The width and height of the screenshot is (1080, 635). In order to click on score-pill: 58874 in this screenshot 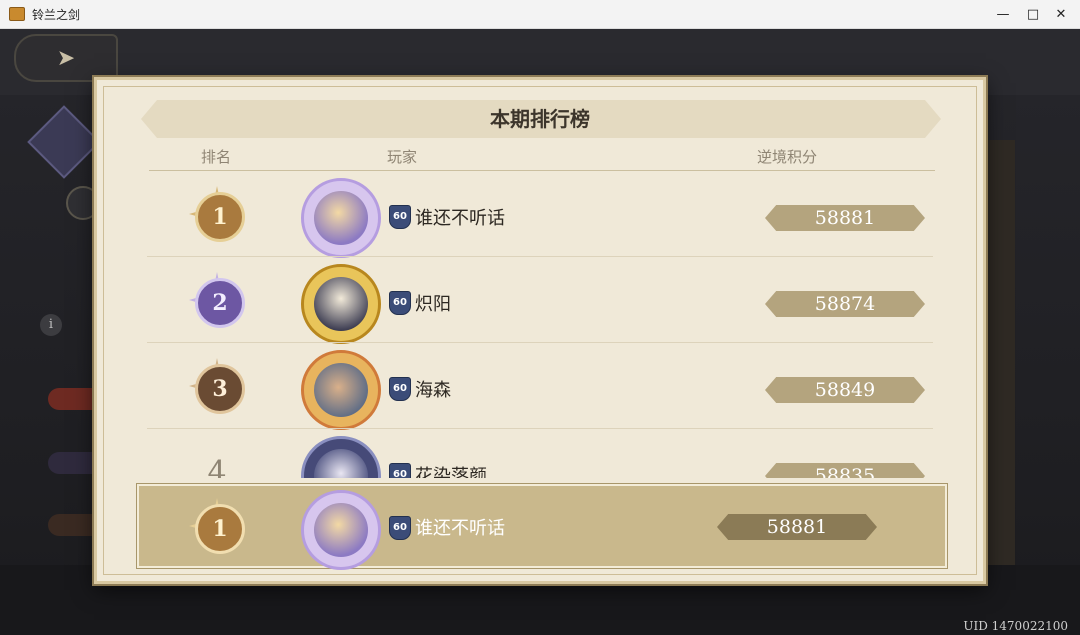, I will do `click(845, 304)`.